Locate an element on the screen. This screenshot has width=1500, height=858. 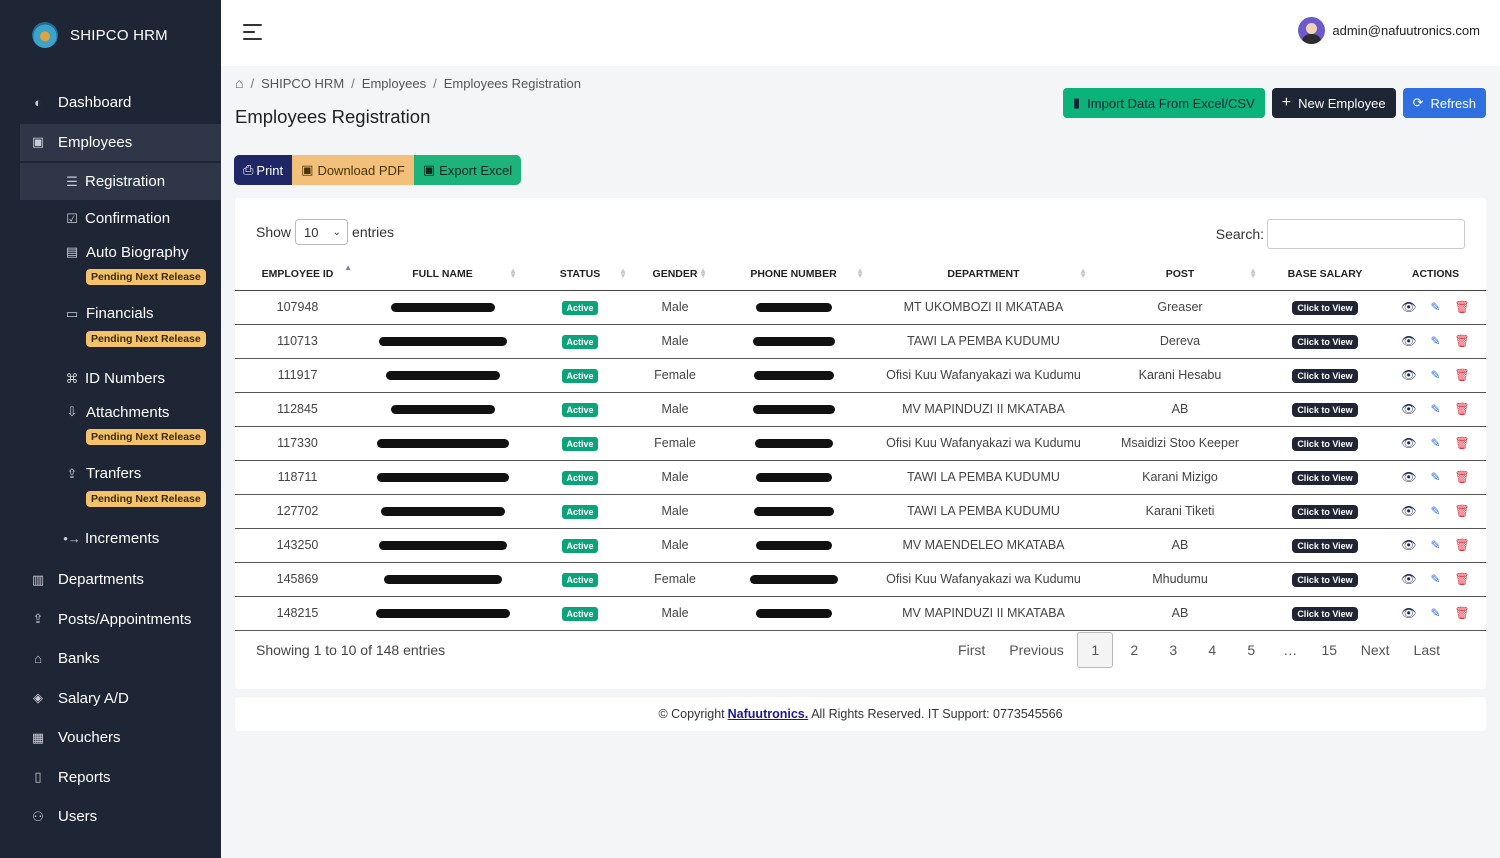
sidebar-item-users: ⚇ Users is located at coordinates (110, 816).